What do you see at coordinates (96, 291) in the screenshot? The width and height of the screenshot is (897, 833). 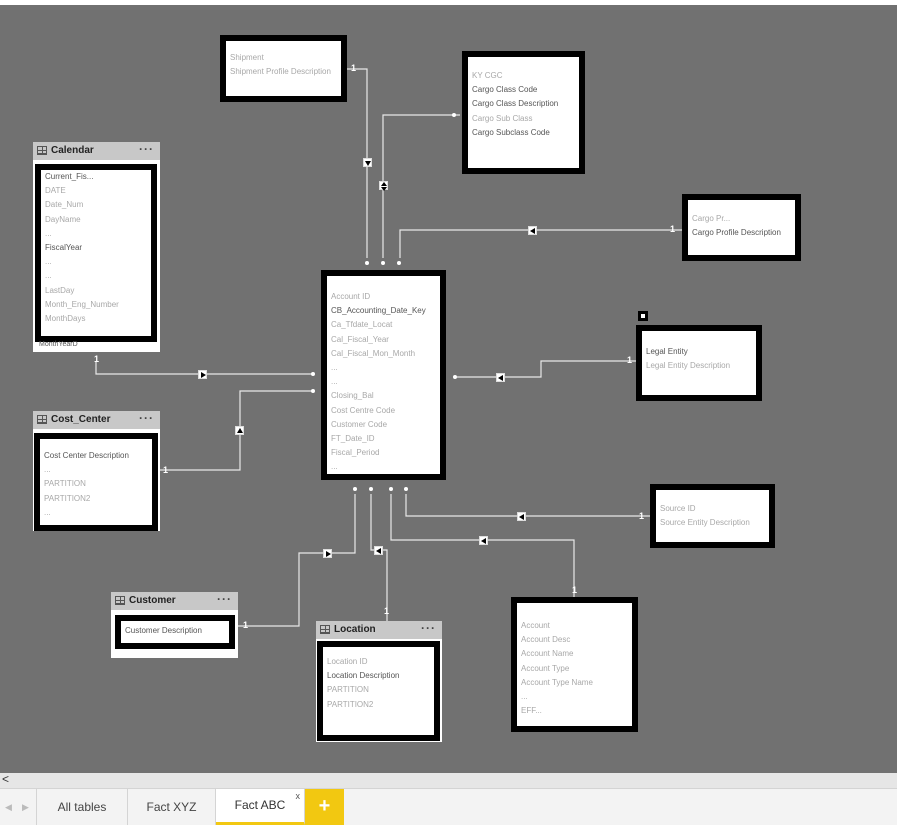 I see `field-item: LastDay` at bounding box center [96, 291].